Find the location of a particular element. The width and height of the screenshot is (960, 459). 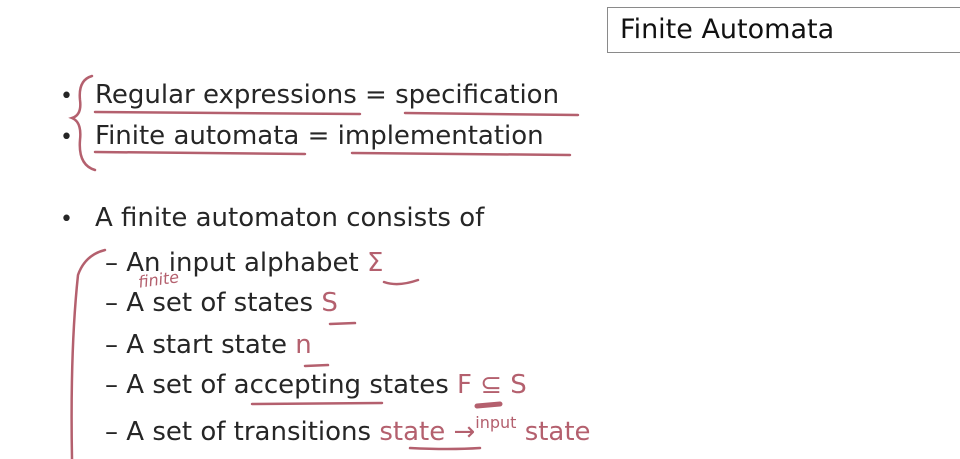

bracket-mark is located at coordinates (88, 353).